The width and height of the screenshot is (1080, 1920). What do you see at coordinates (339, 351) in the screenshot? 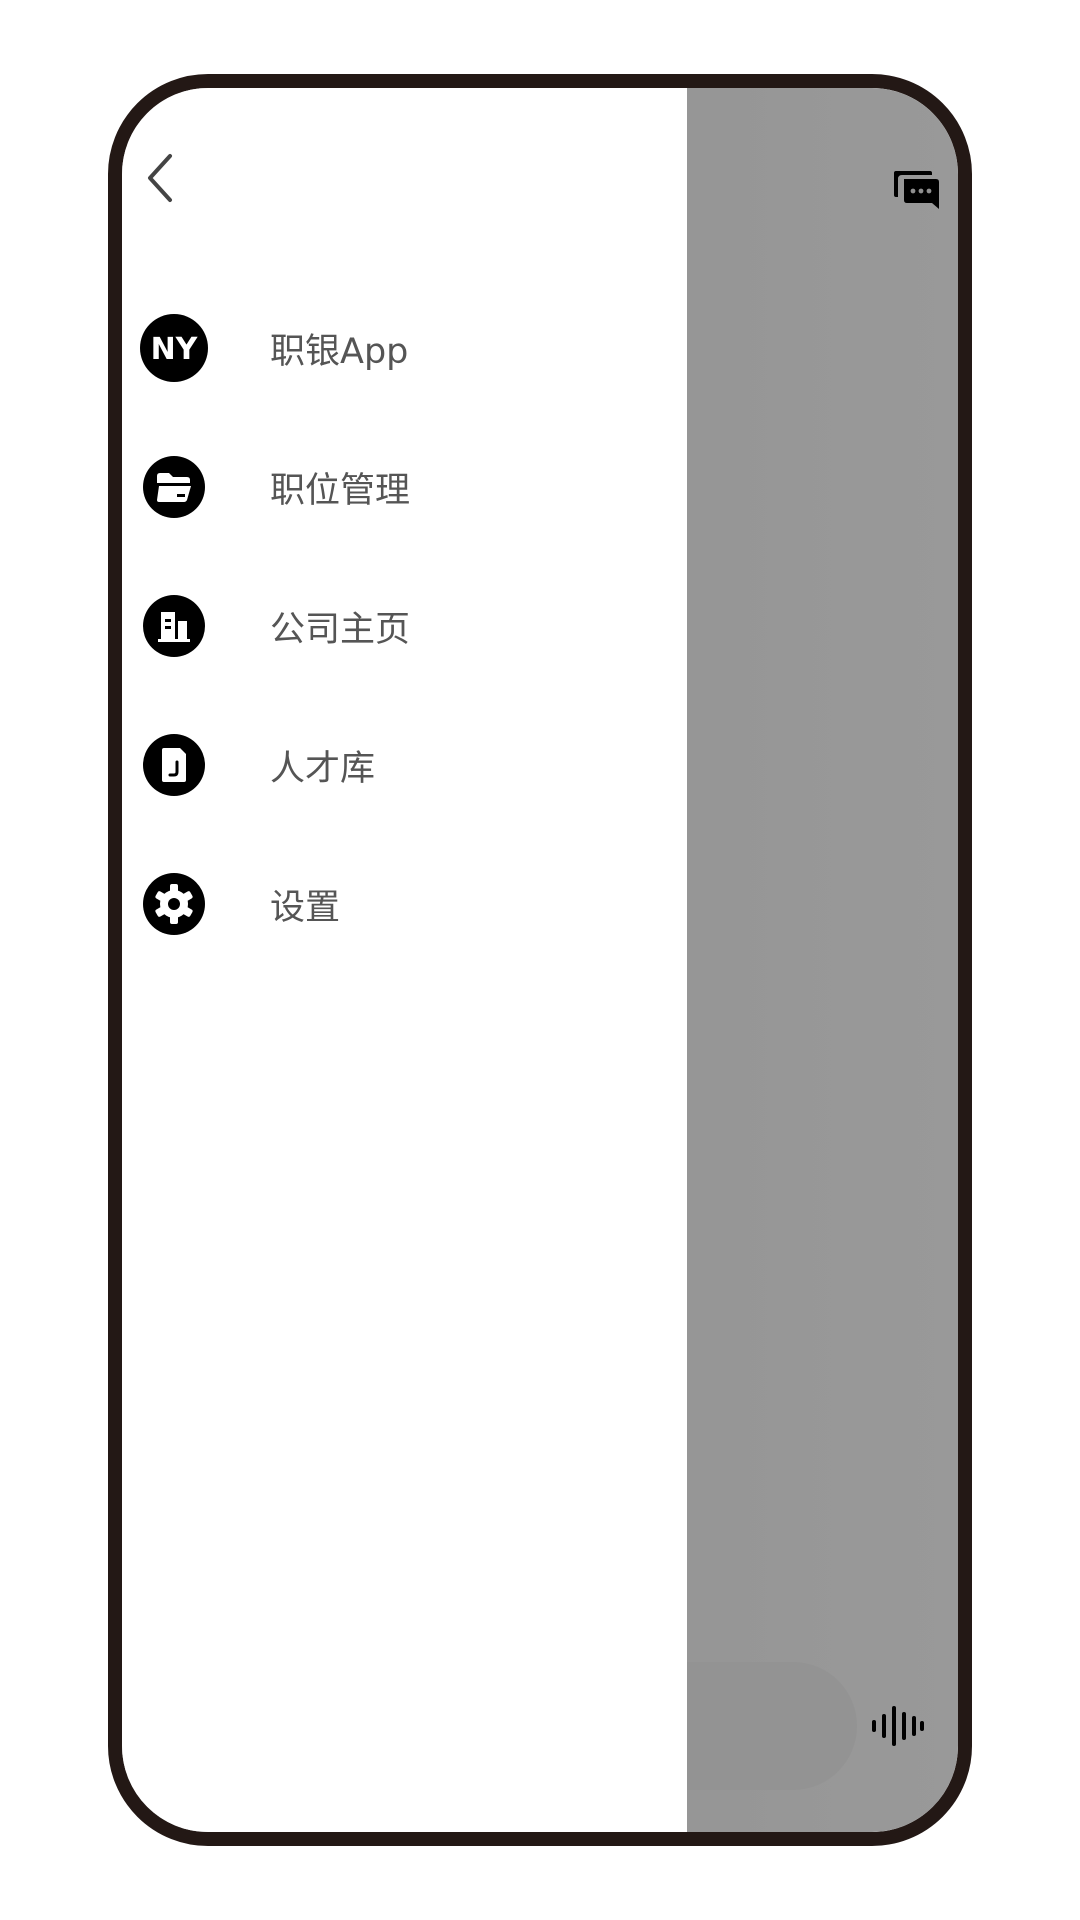
I see `menu-item-label: 职银App` at bounding box center [339, 351].